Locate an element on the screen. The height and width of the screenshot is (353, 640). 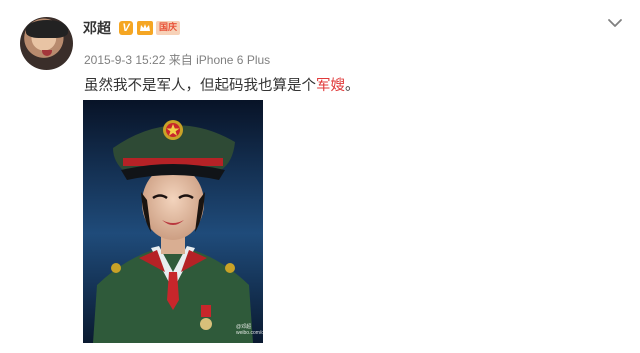
avatar-hair is located at coordinates (47, 29).